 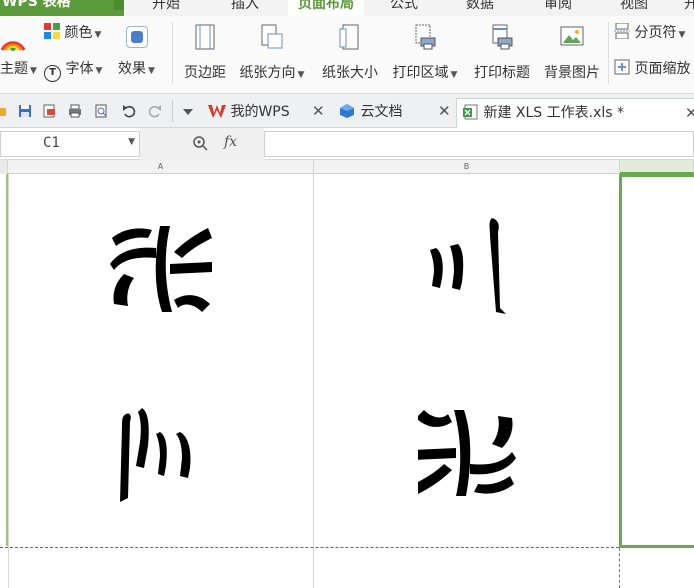 I want to click on glyph-bottom-right, so click(x=467, y=453).